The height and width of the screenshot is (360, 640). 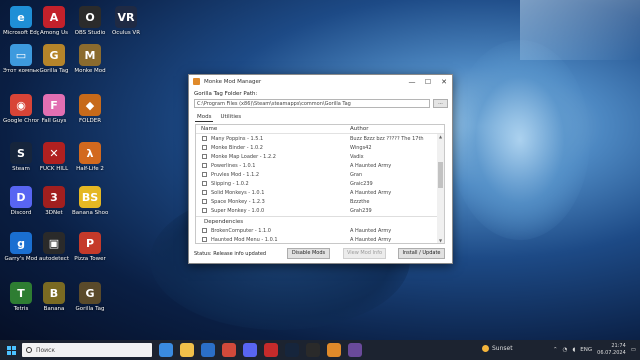 What do you see at coordinates (54, 153) in the screenshot?
I see `app-icon: ✕` at bounding box center [54, 153].